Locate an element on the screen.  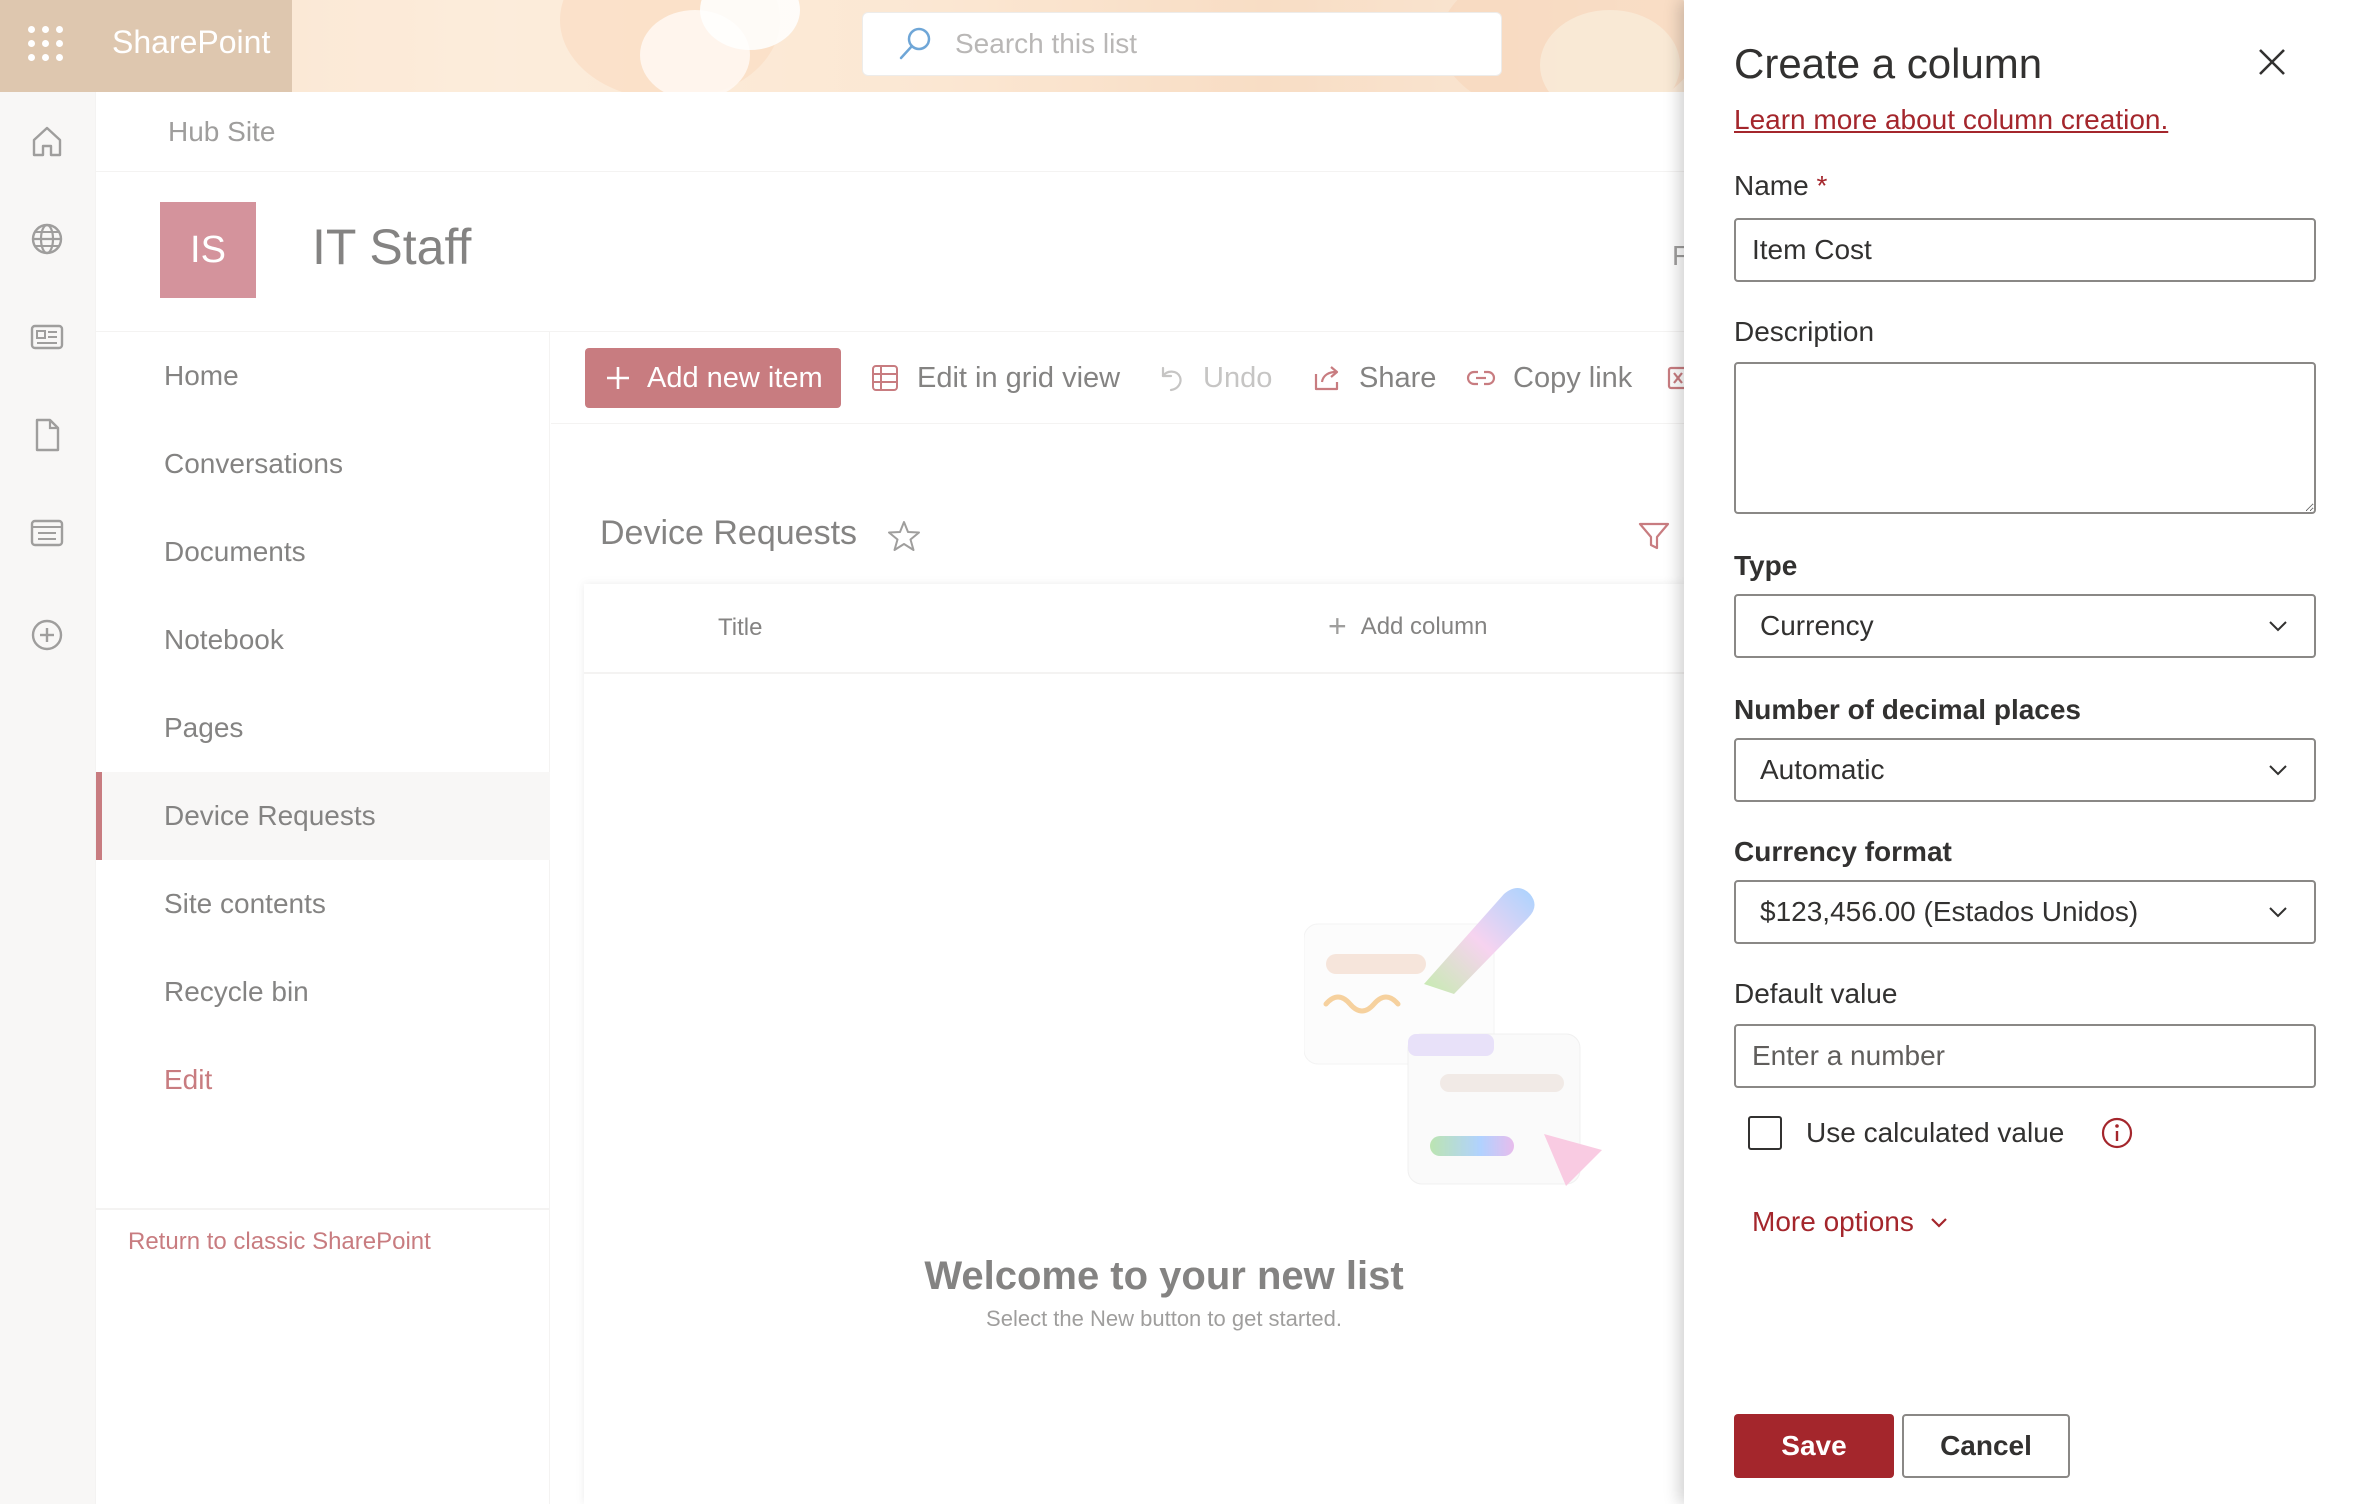
name-field is located at coordinates (2025, 250).